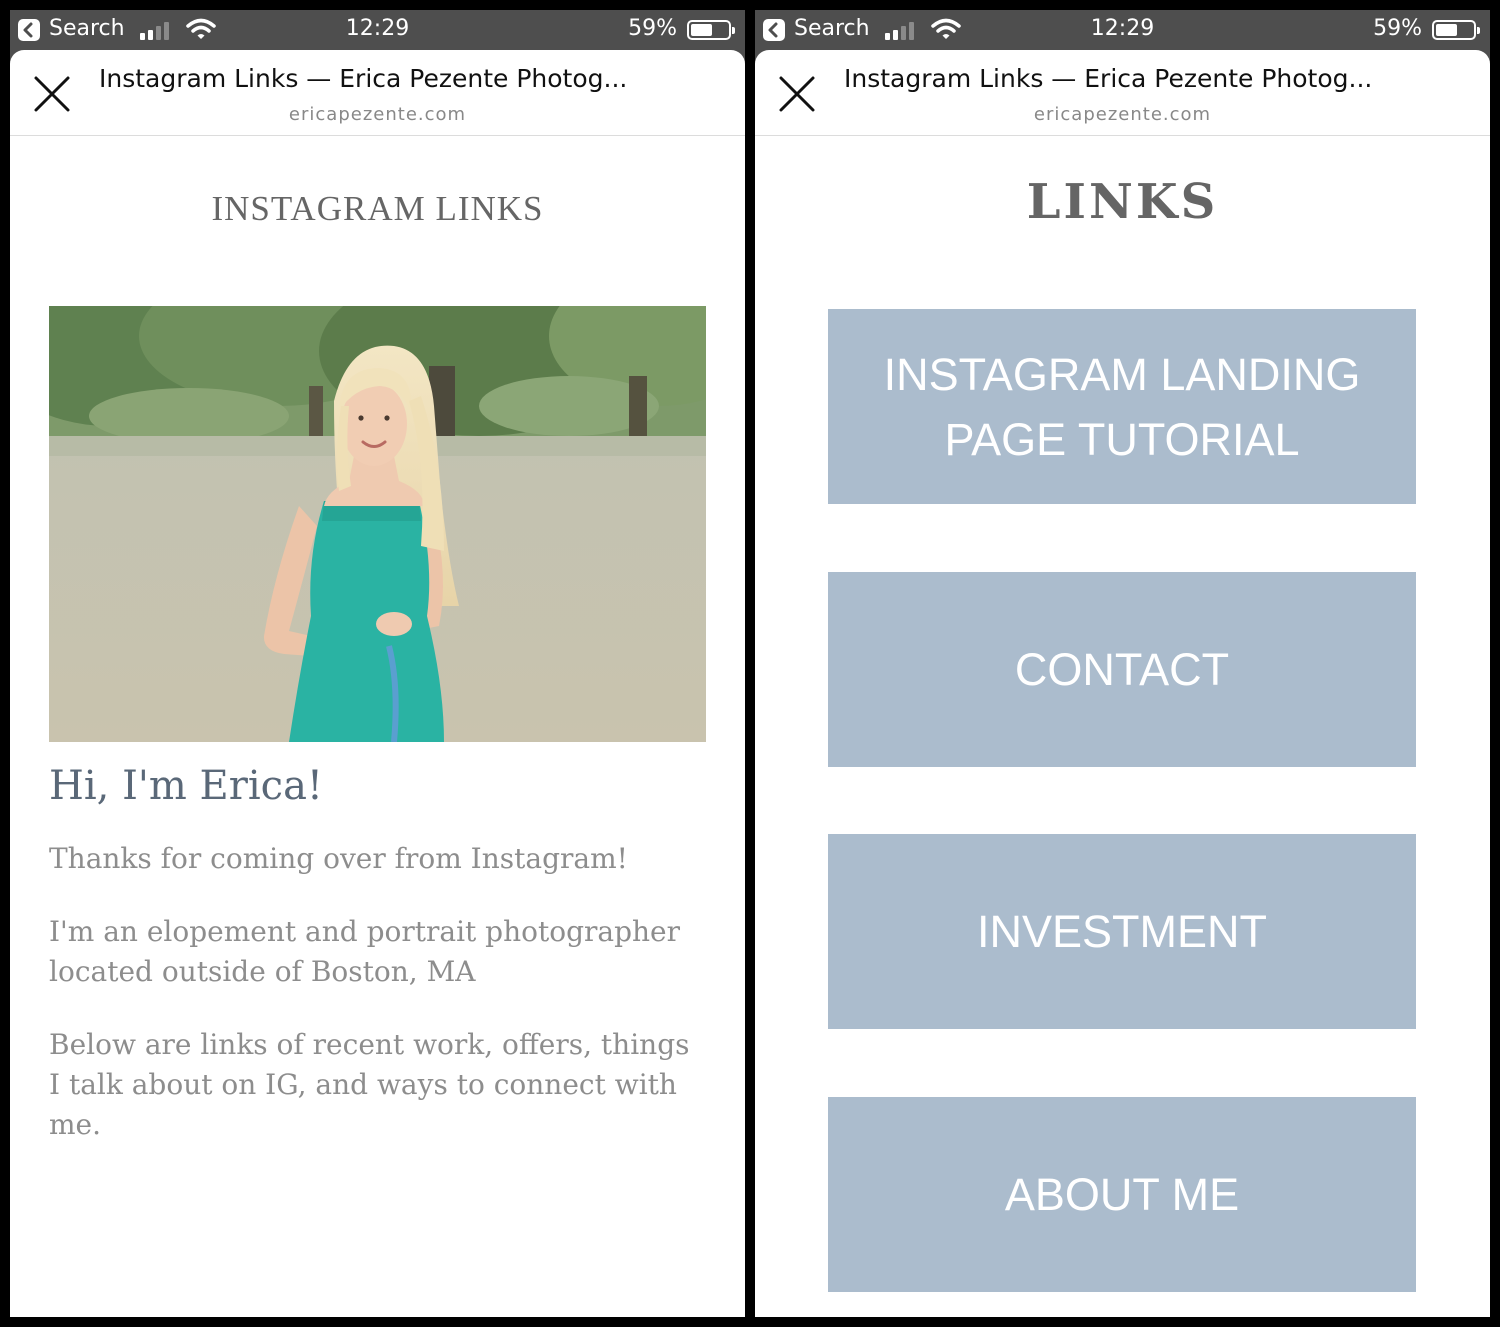 This screenshot has width=1500, height=1327. I want to click on portrait-photo, so click(377, 524).